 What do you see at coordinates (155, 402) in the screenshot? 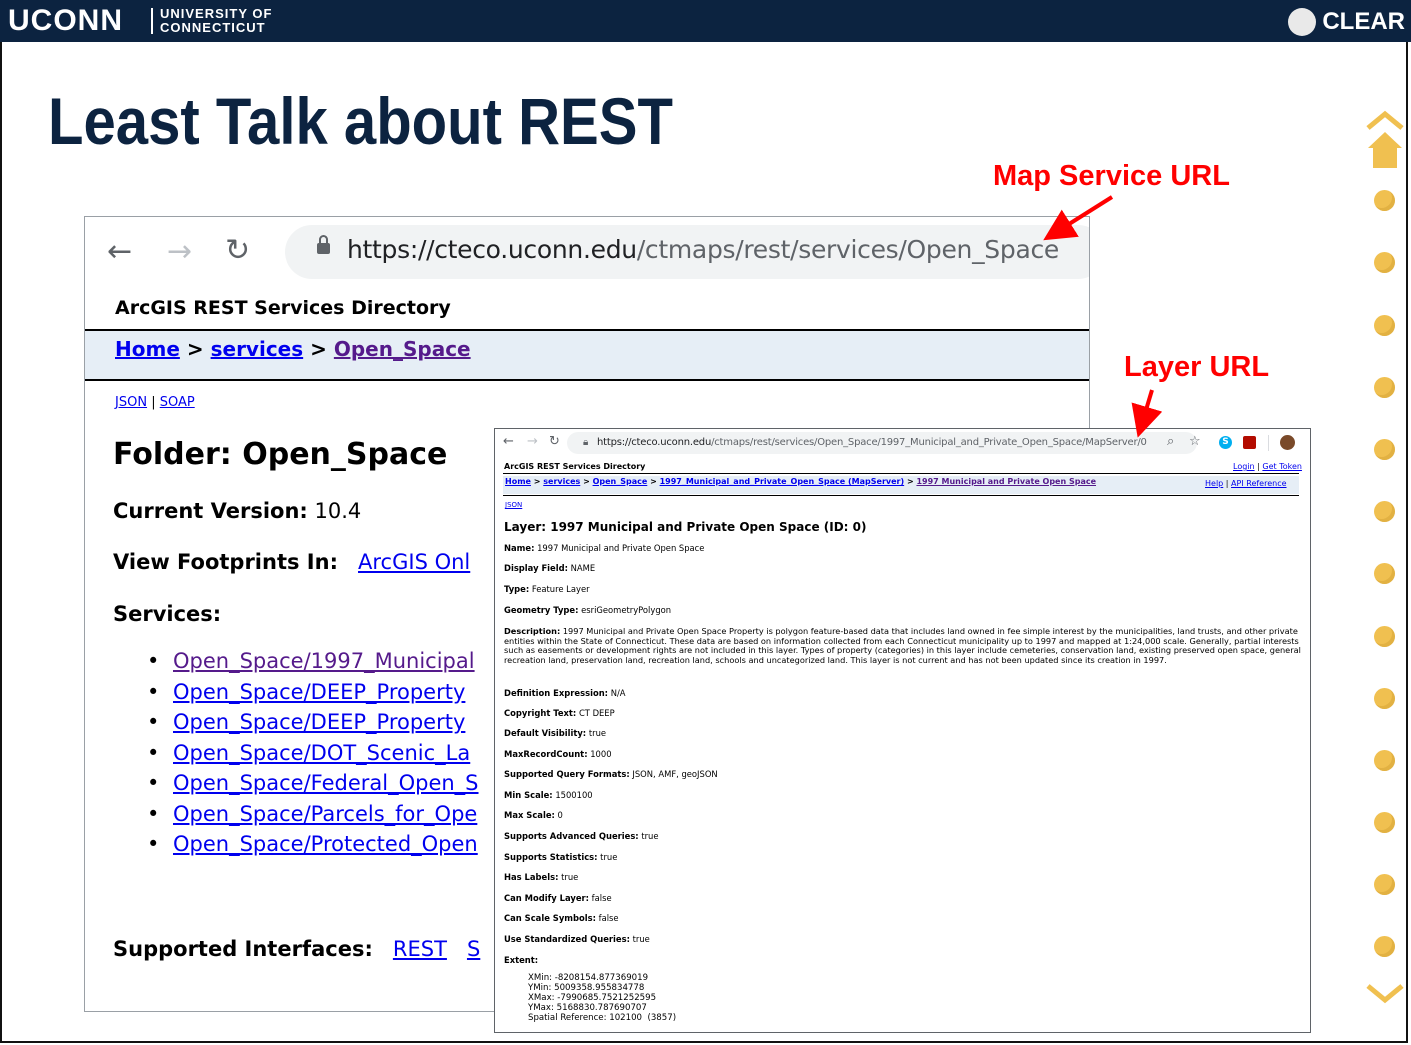
I see `format-links: JSON | SOAP` at bounding box center [155, 402].